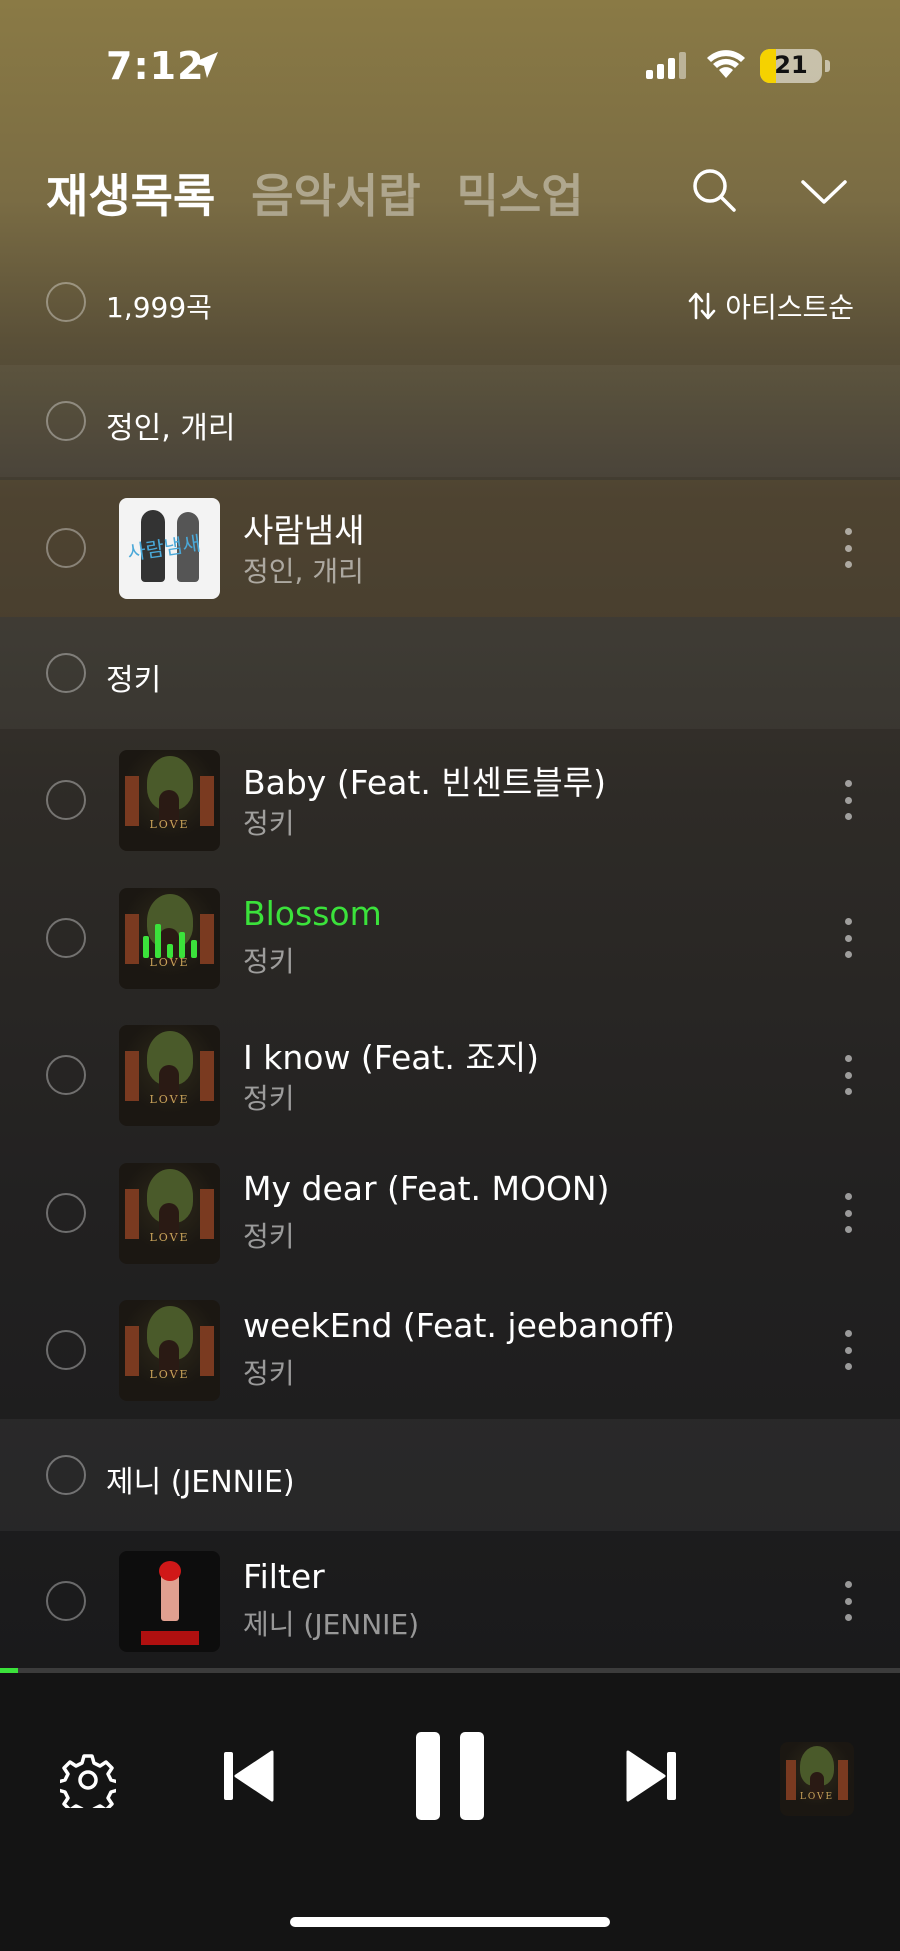 This screenshot has width=900, height=1951. I want to click on pause-icon, so click(450, 1776).